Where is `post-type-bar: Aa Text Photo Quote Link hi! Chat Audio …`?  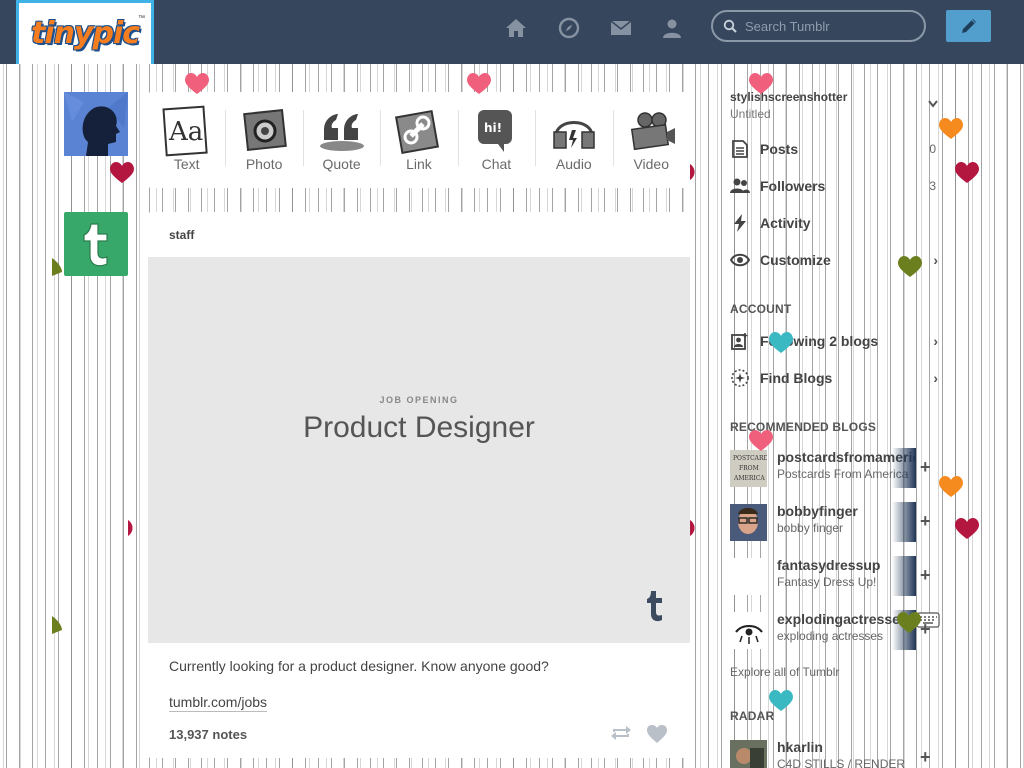
post-type-bar: Aa Text Photo Quote Link hi! Chat Audio … is located at coordinates (419, 140).